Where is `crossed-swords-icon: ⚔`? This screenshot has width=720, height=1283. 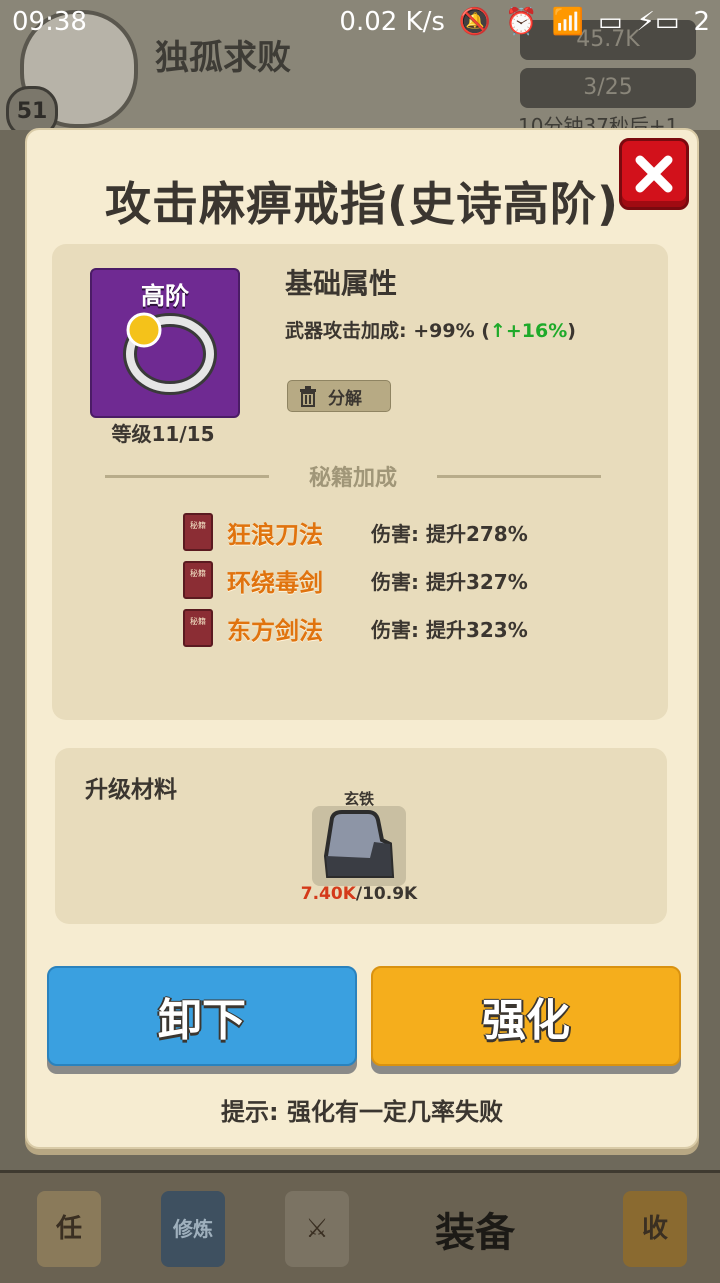
crossed-swords-icon: ⚔ is located at coordinates (317, 1229).